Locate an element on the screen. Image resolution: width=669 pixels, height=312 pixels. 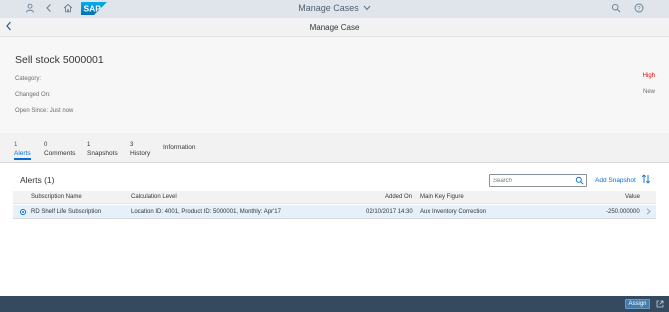
cell-added-on: 02/10/2017 14:30 is located at coordinates (389, 212).